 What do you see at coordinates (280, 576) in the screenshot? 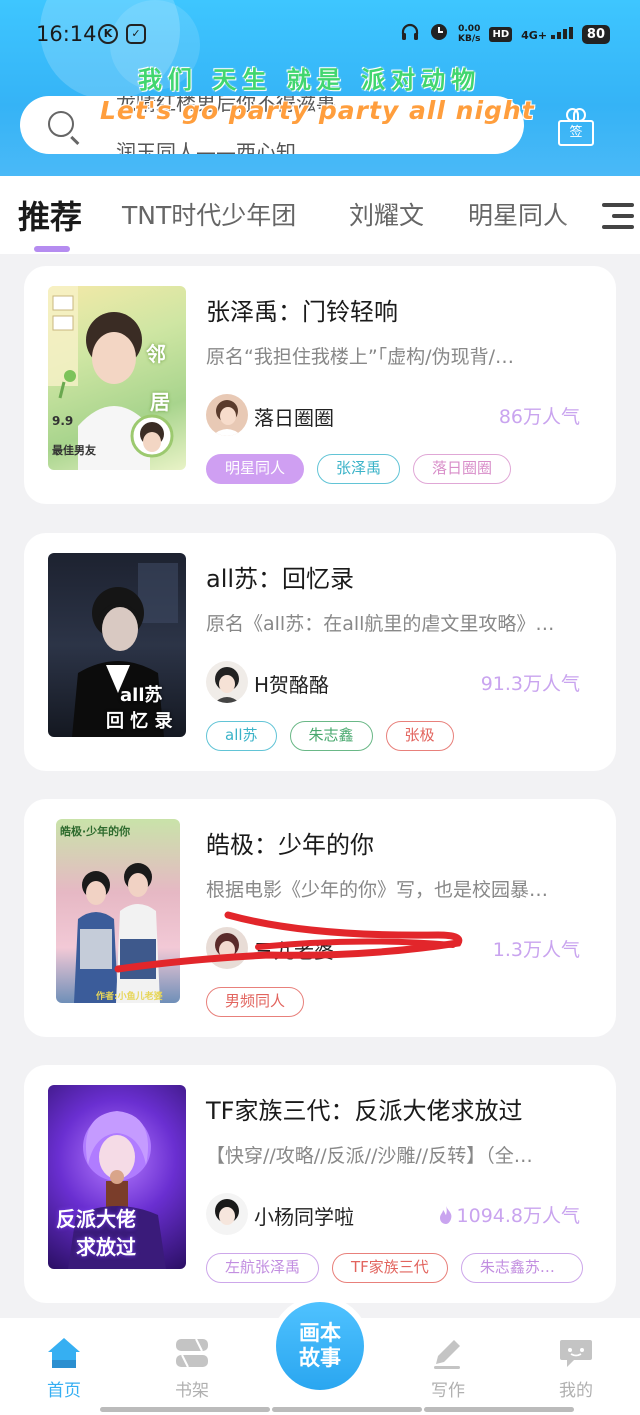
I see `story-title: all苏：回忆录` at bounding box center [280, 576].